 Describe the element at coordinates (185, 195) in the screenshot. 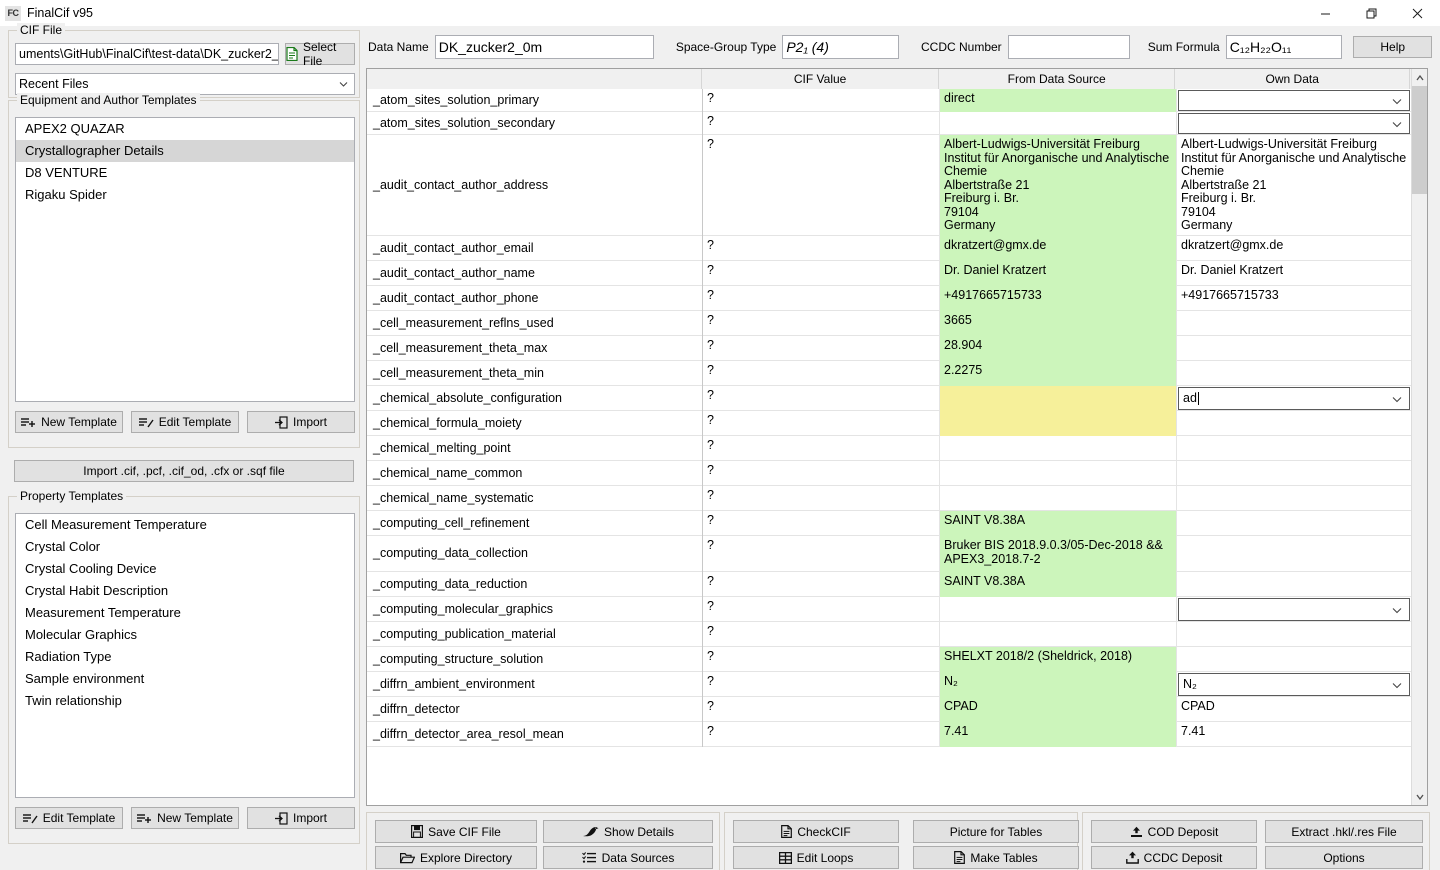

I see `equipment-template-item: Rigaku Spider` at that location.